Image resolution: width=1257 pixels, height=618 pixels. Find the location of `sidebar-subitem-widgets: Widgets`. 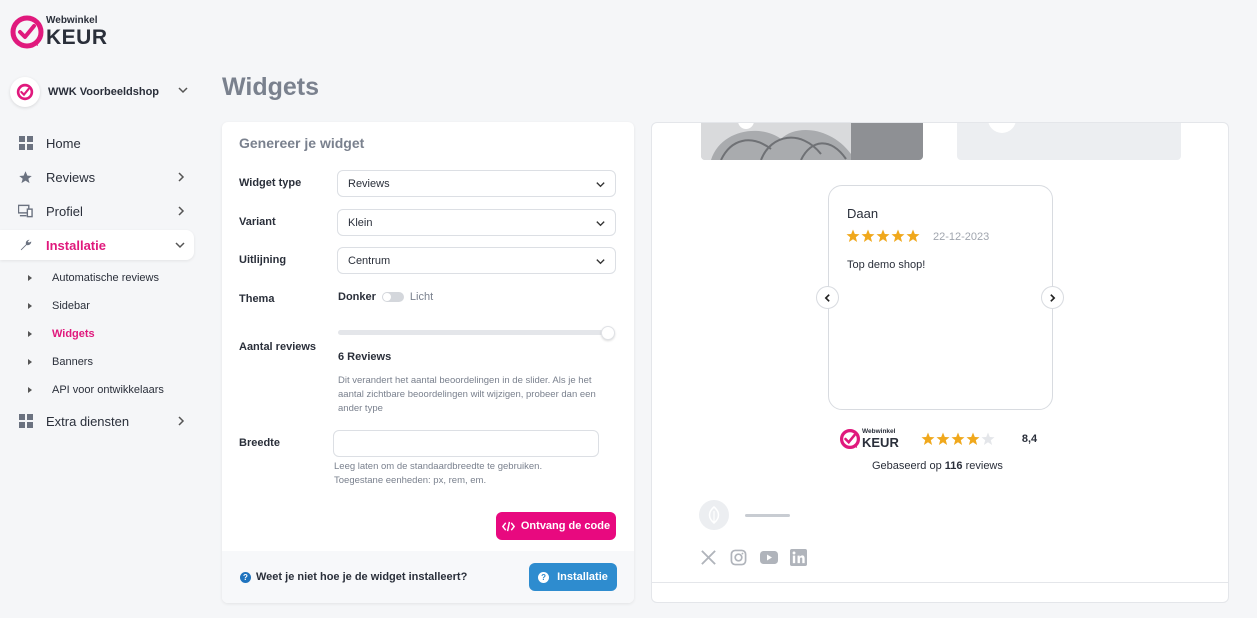

sidebar-subitem-widgets: Widgets is located at coordinates (102, 334).